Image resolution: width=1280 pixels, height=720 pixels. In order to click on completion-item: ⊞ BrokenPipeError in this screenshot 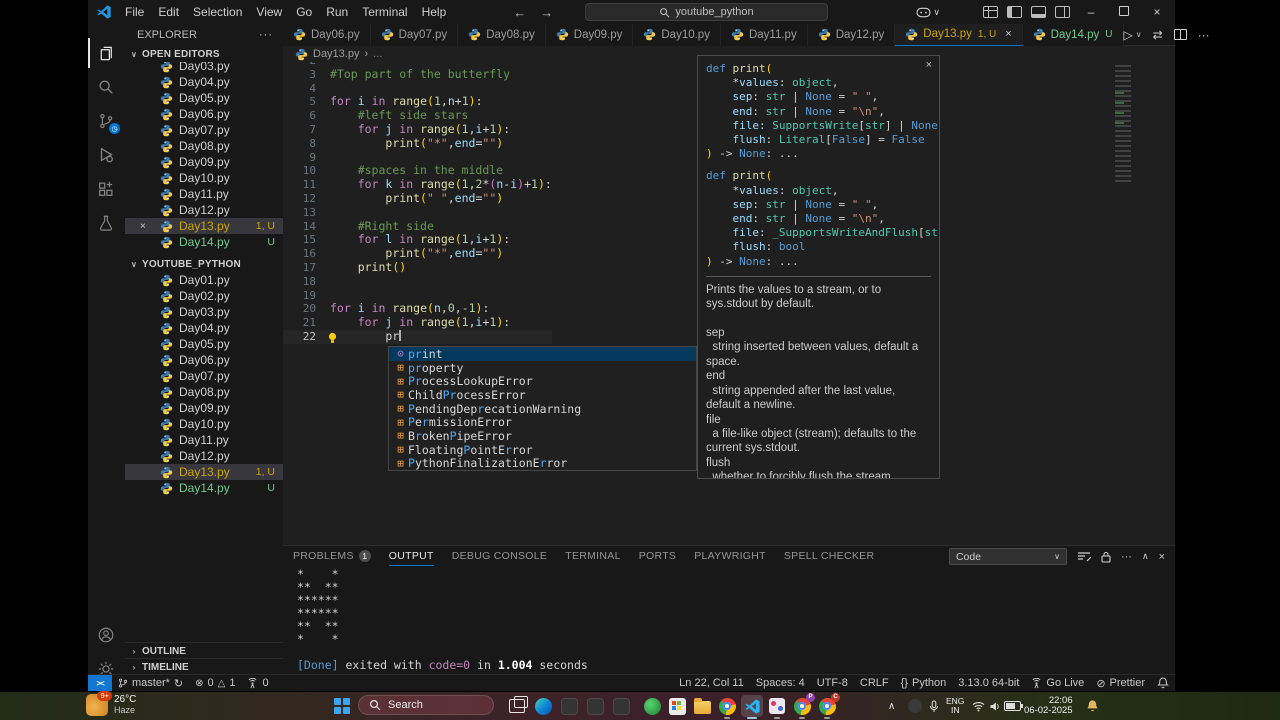, I will do `click(542, 436)`.